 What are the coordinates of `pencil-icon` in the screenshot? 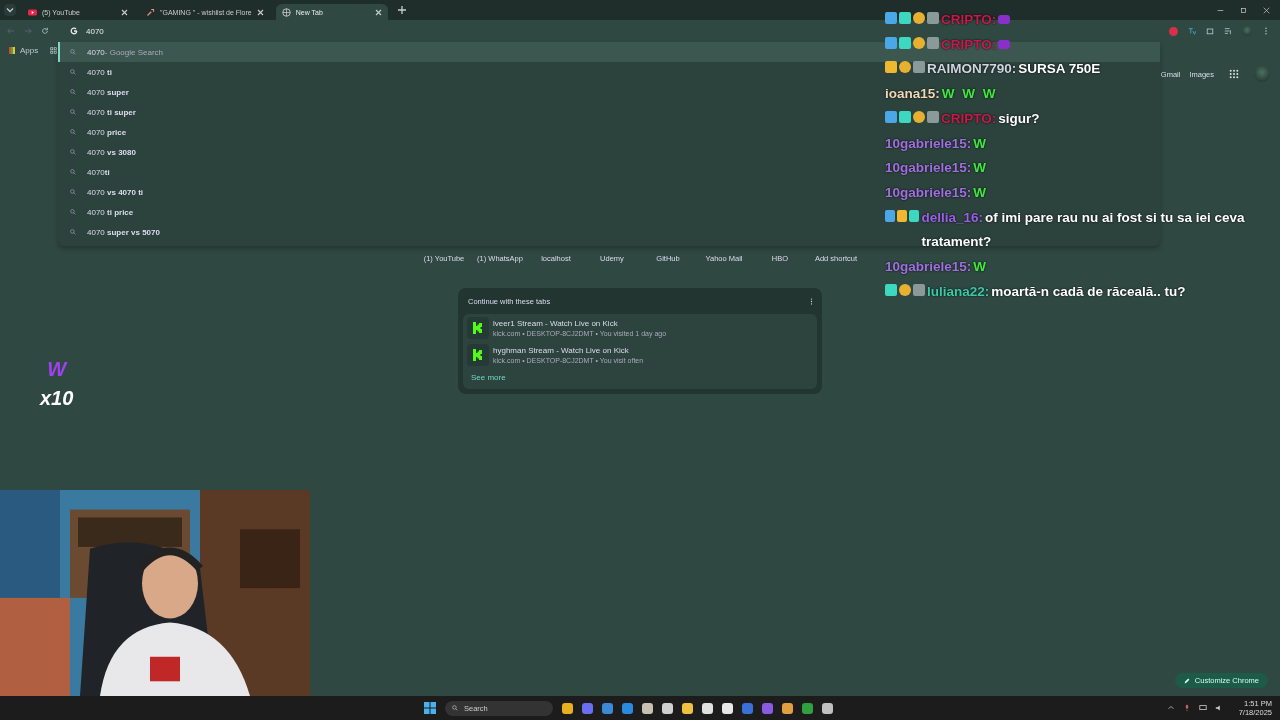 It's located at (1186, 680).